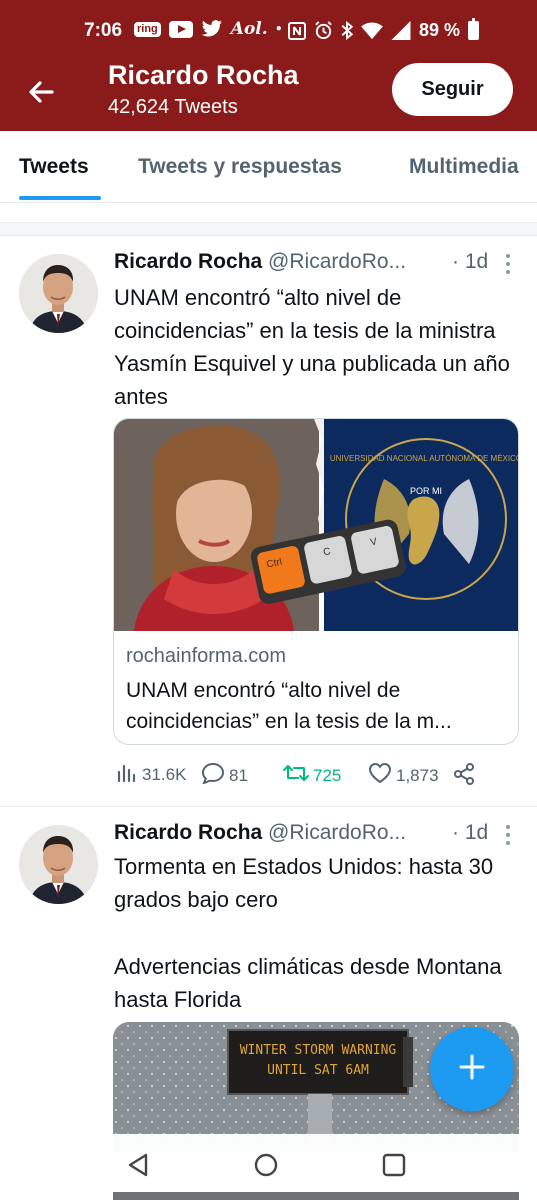 The height and width of the screenshot is (1200, 537). Describe the element at coordinates (249, 28) in the screenshot. I see `aol-icon: Aol.` at that location.